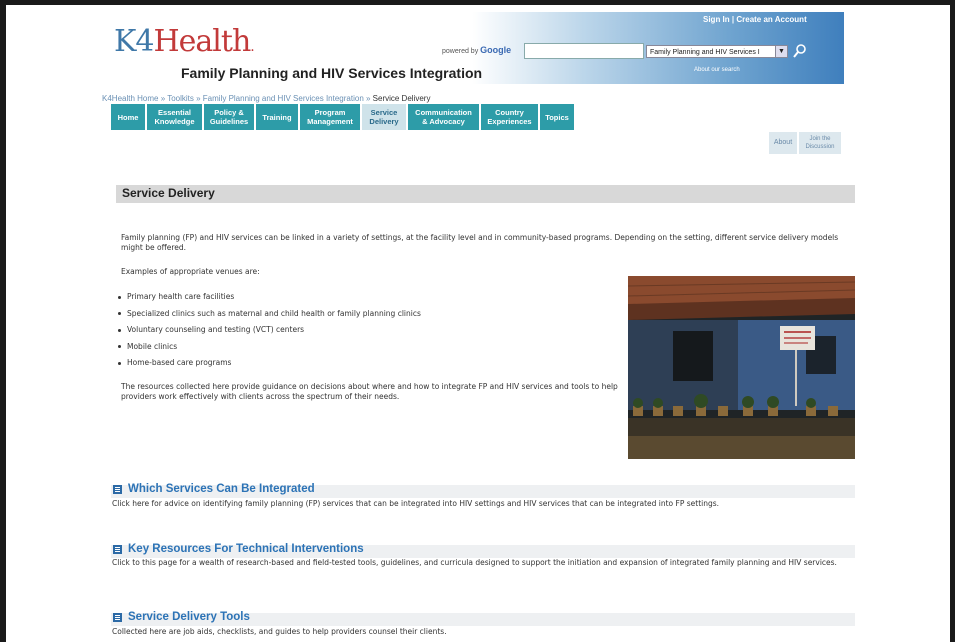  What do you see at coordinates (800, 51) in the screenshot?
I see `search-icon` at bounding box center [800, 51].